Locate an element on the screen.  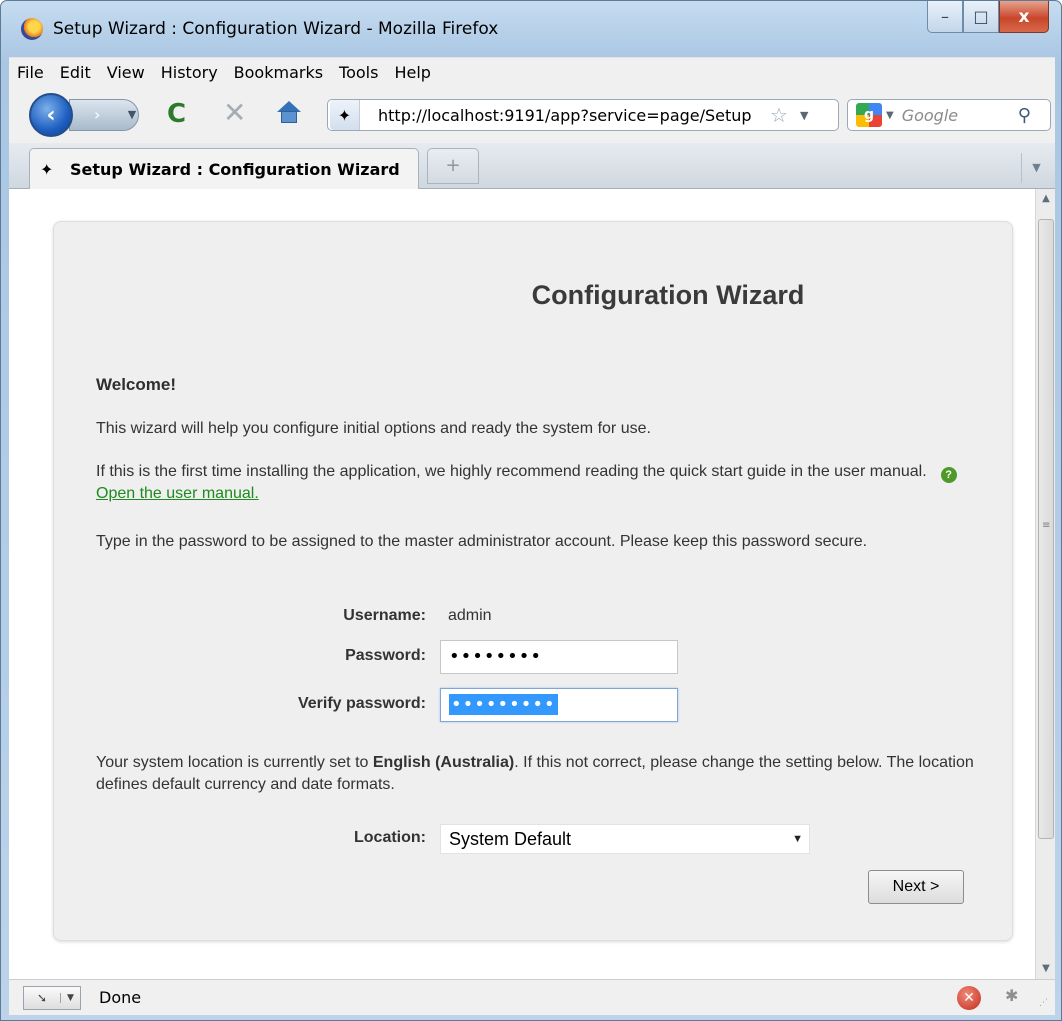
search-engine-dropdown-icon: ▼ is located at coordinates (890, 115).